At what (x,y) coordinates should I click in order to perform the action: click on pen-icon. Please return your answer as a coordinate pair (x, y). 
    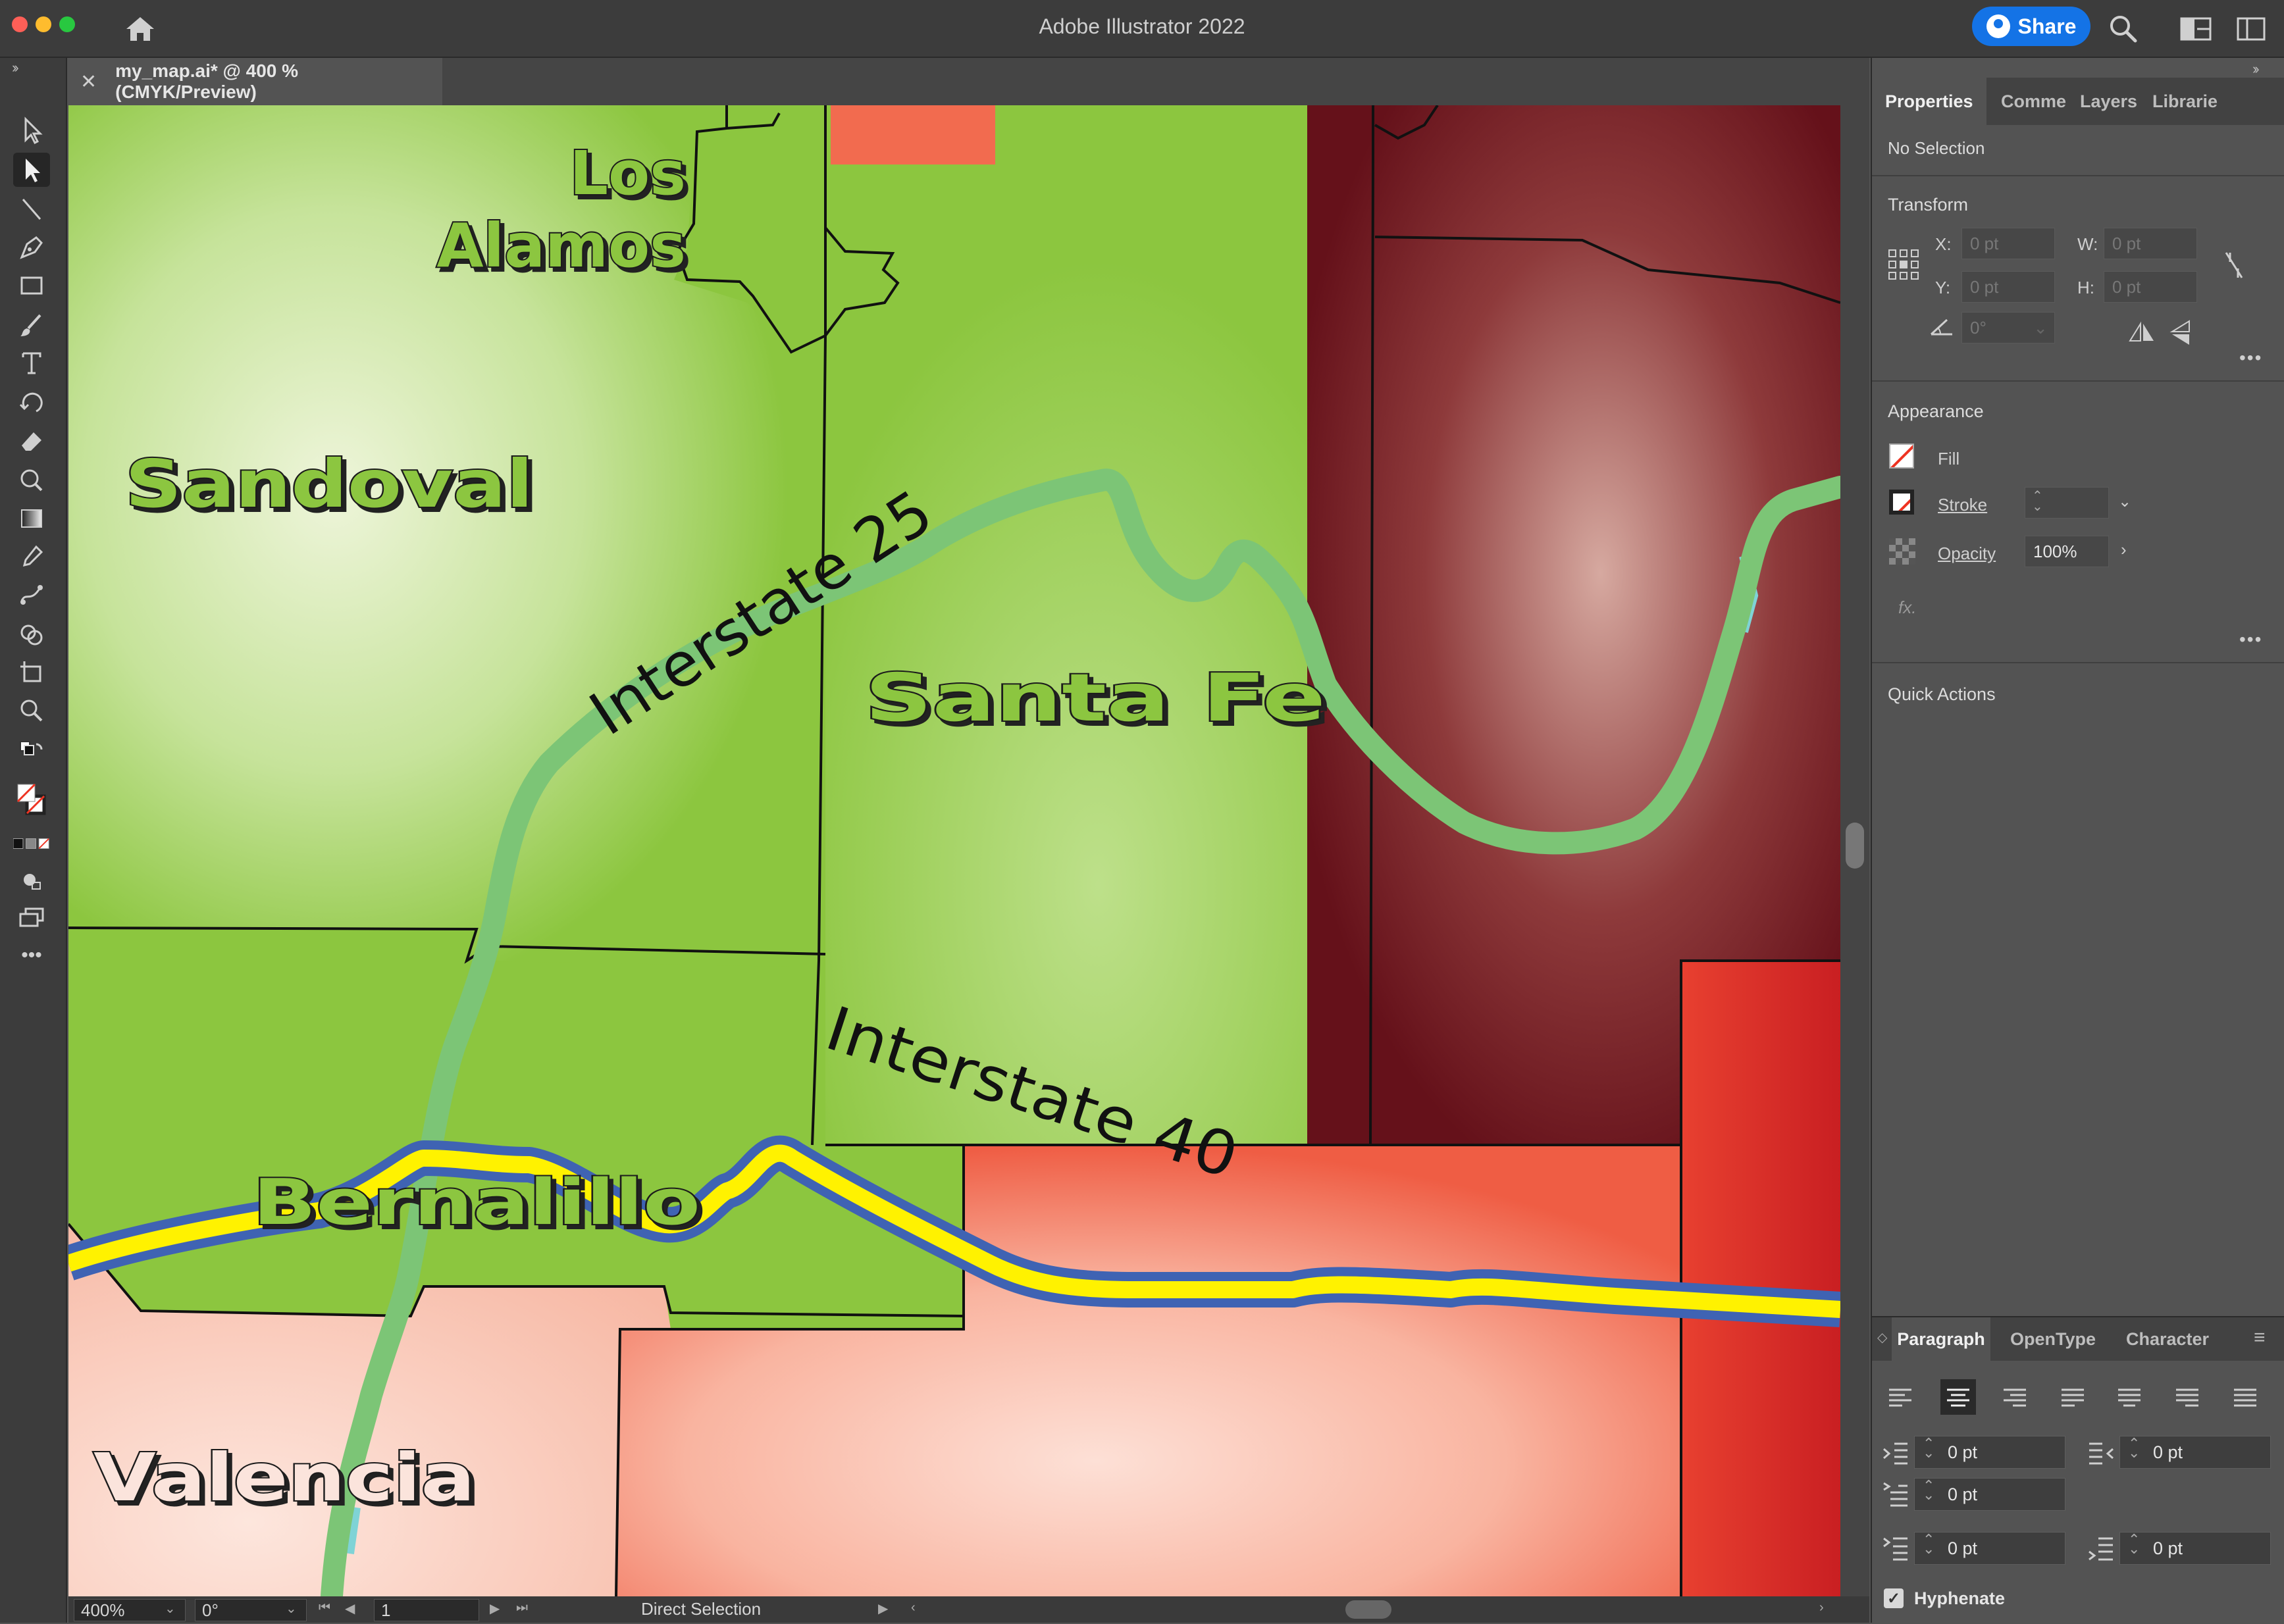
    Looking at the image, I should click on (31, 247).